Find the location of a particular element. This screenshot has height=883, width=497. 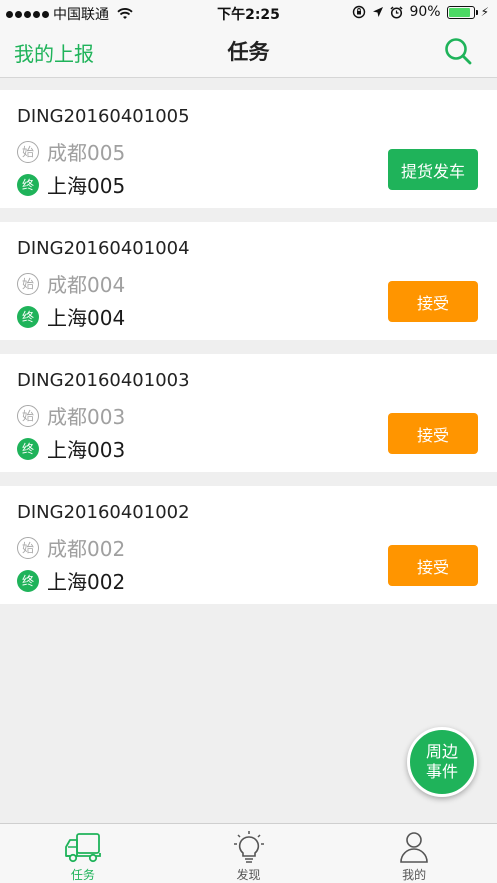

location-arrow-icon is located at coordinates (378, 12).